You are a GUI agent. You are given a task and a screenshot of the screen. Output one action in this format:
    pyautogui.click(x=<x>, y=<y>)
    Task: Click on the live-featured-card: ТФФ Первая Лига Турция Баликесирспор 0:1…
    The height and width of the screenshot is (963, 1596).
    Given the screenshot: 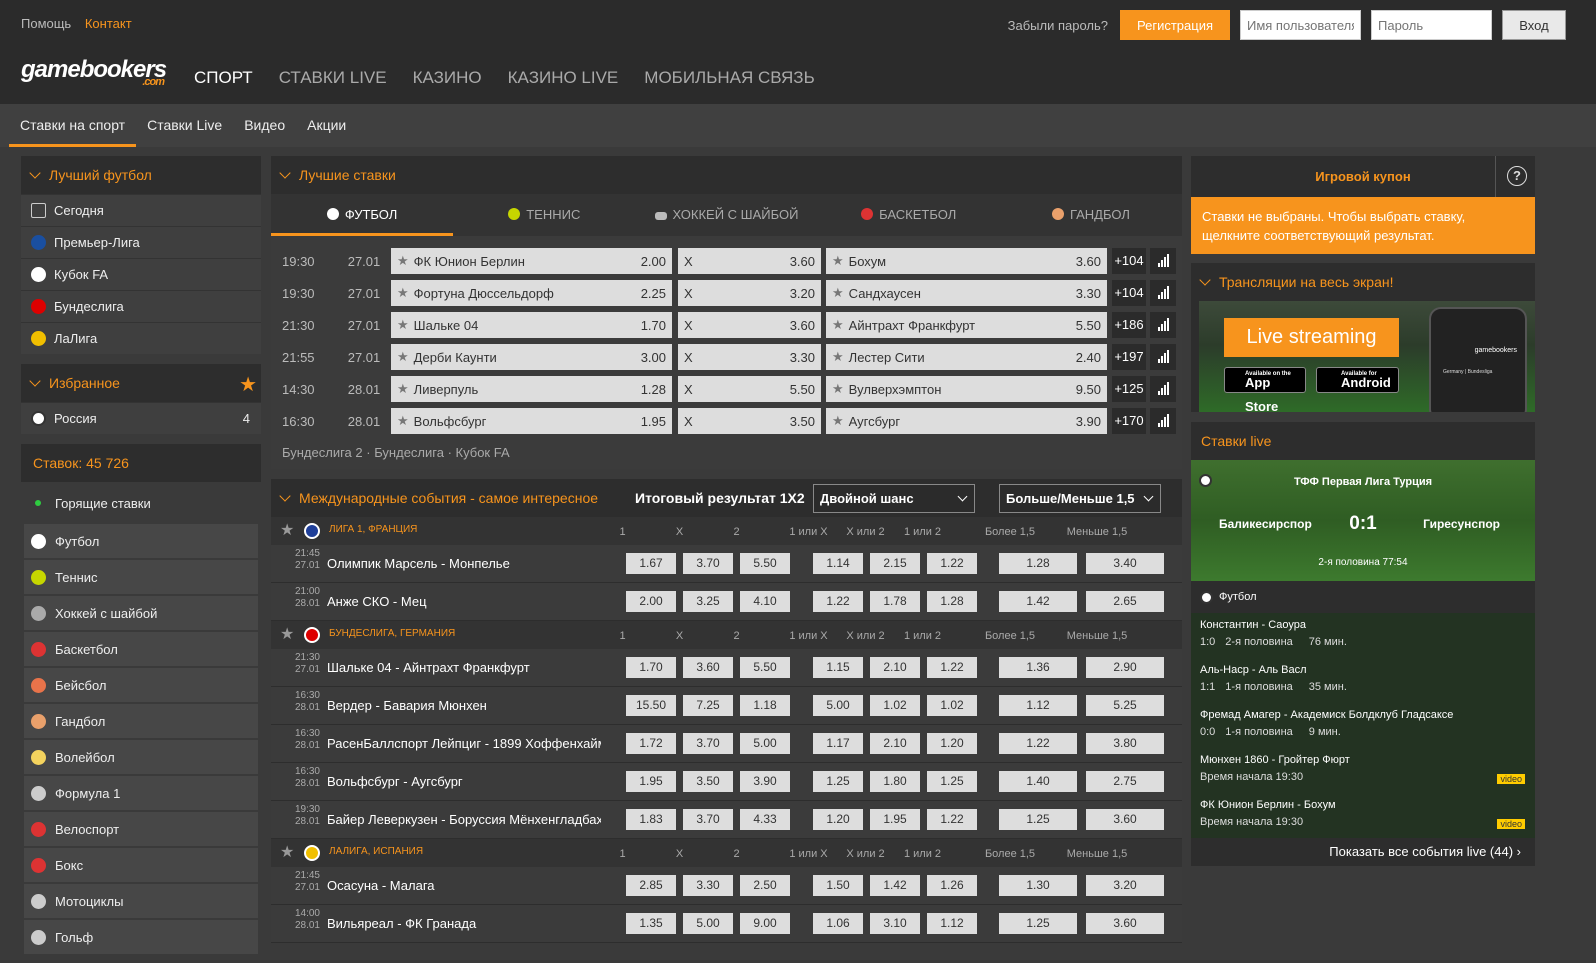 What is the action you would take?
    pyautogui.click(x=1363, y=520)
    